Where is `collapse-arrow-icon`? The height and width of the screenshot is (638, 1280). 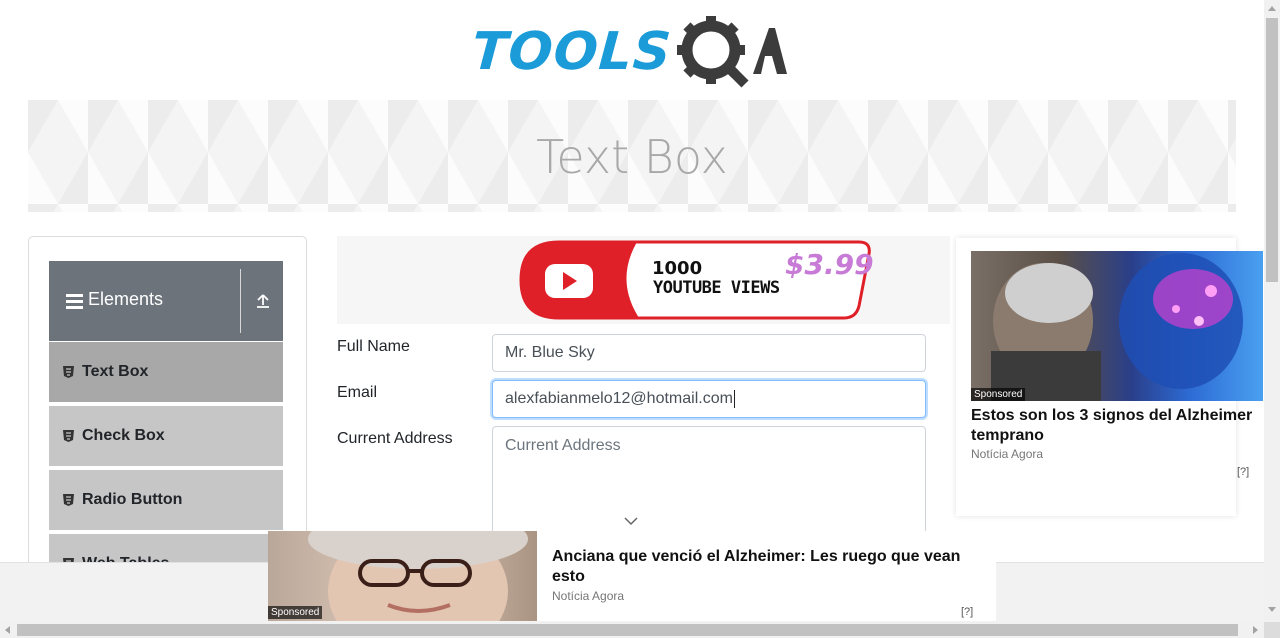 collapse-arrow-icon is located at coordinates (263, 303).